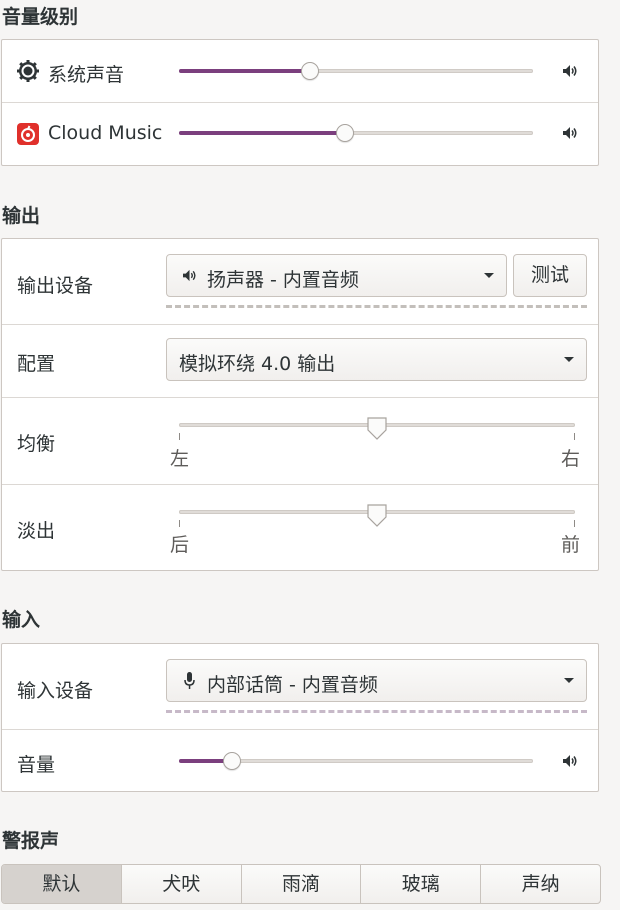 This screenshot has width=620, height=910. What do you see at coordinates (574, 523) in the screenshot?
I see `fade-tick-front` at bounding box center [574, 523].